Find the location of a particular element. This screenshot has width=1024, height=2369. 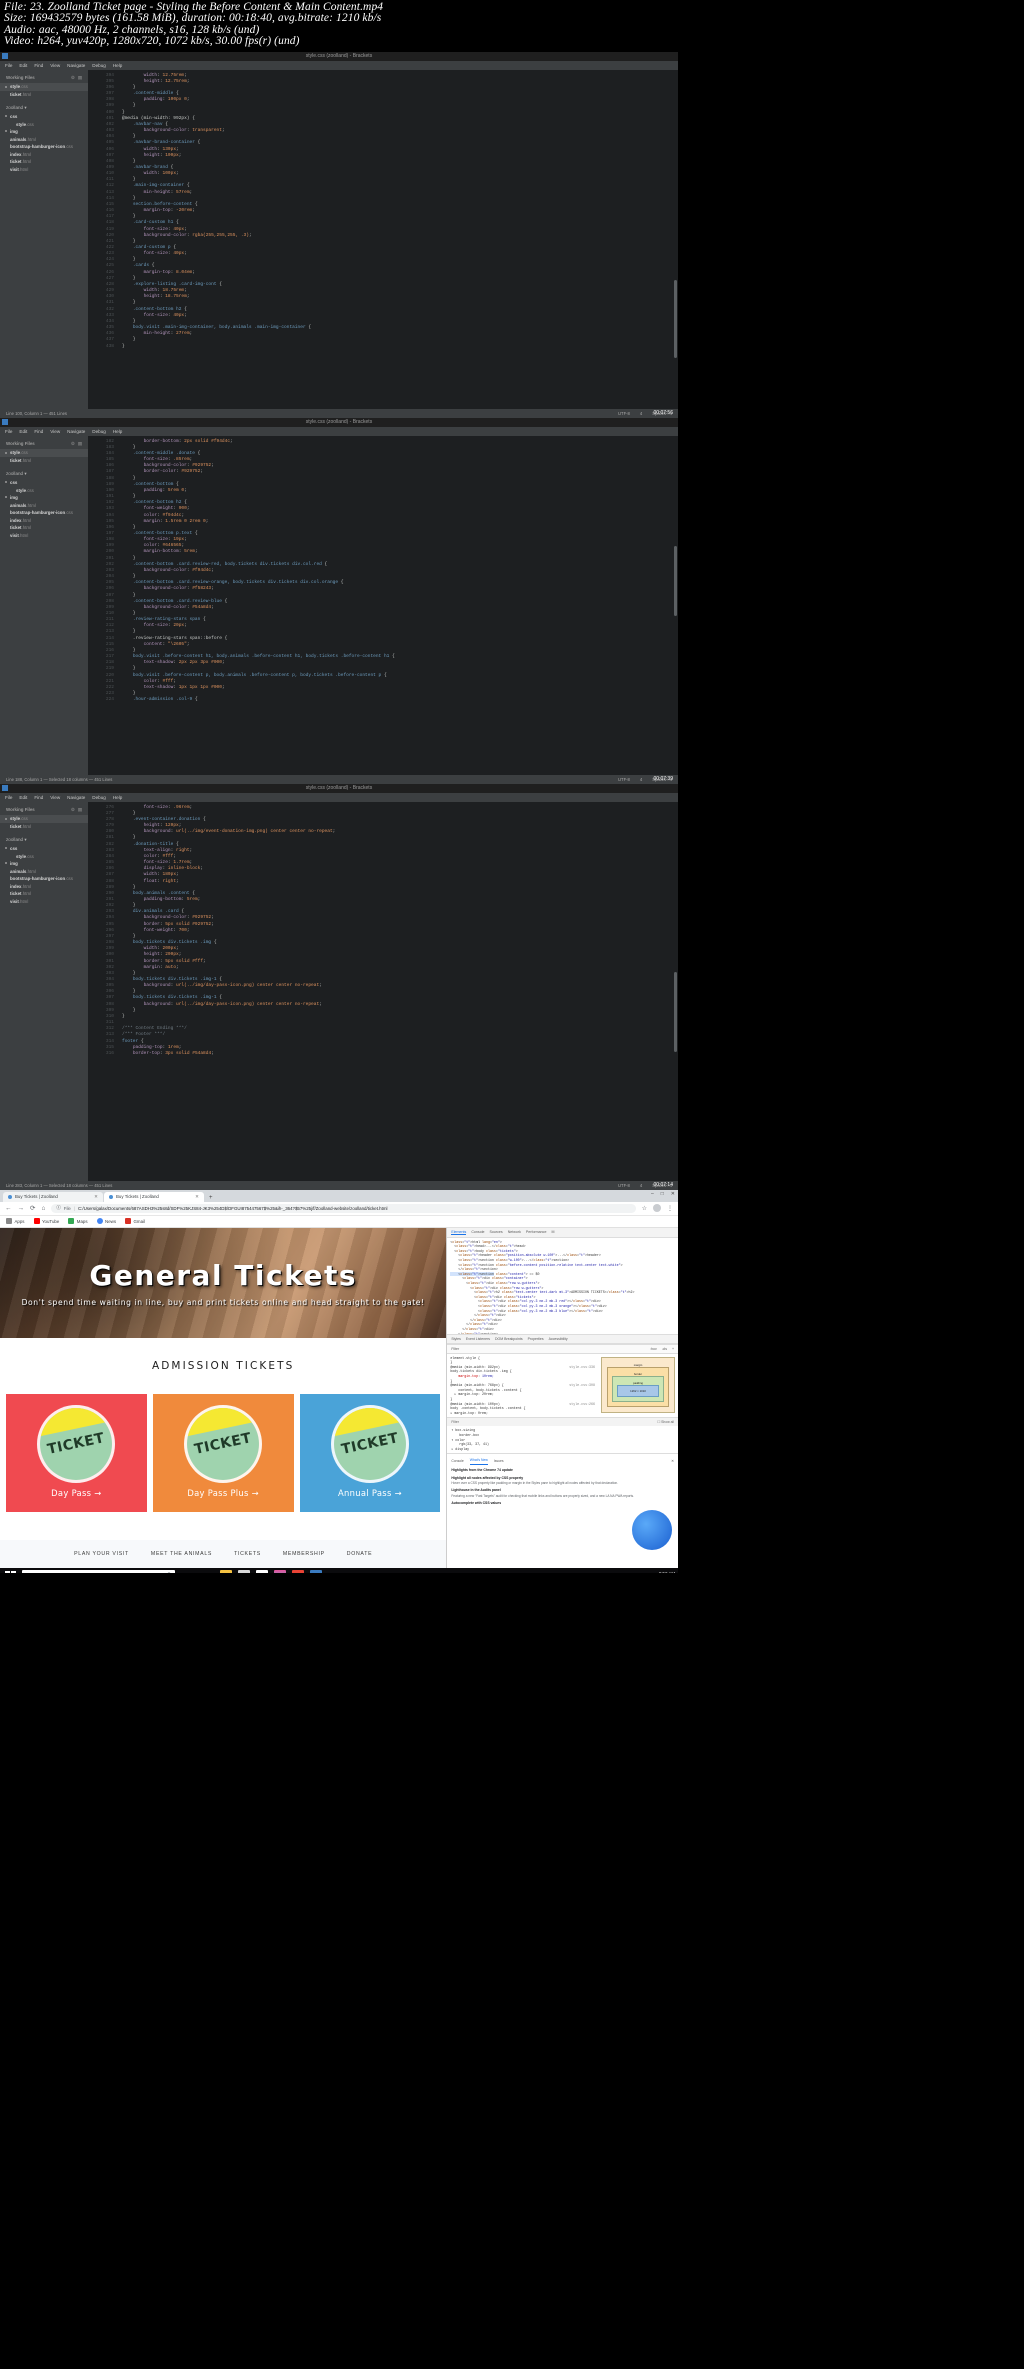

bookmark-gmail: Gmail is located at coordinates (135, 1221).